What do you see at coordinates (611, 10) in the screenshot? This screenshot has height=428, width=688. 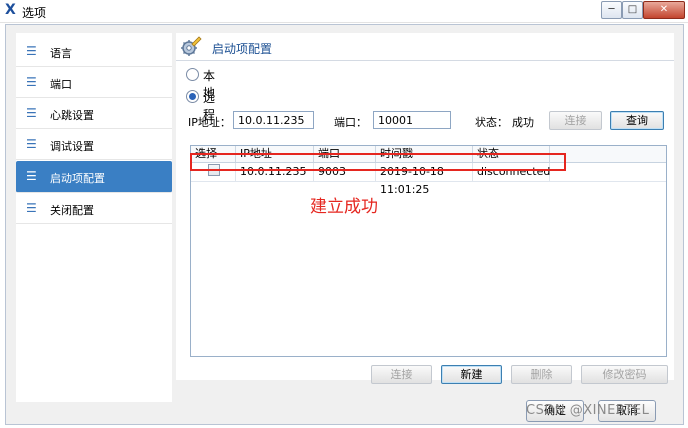 I see `minimize-button: ─` at bounding box center [611, 10].